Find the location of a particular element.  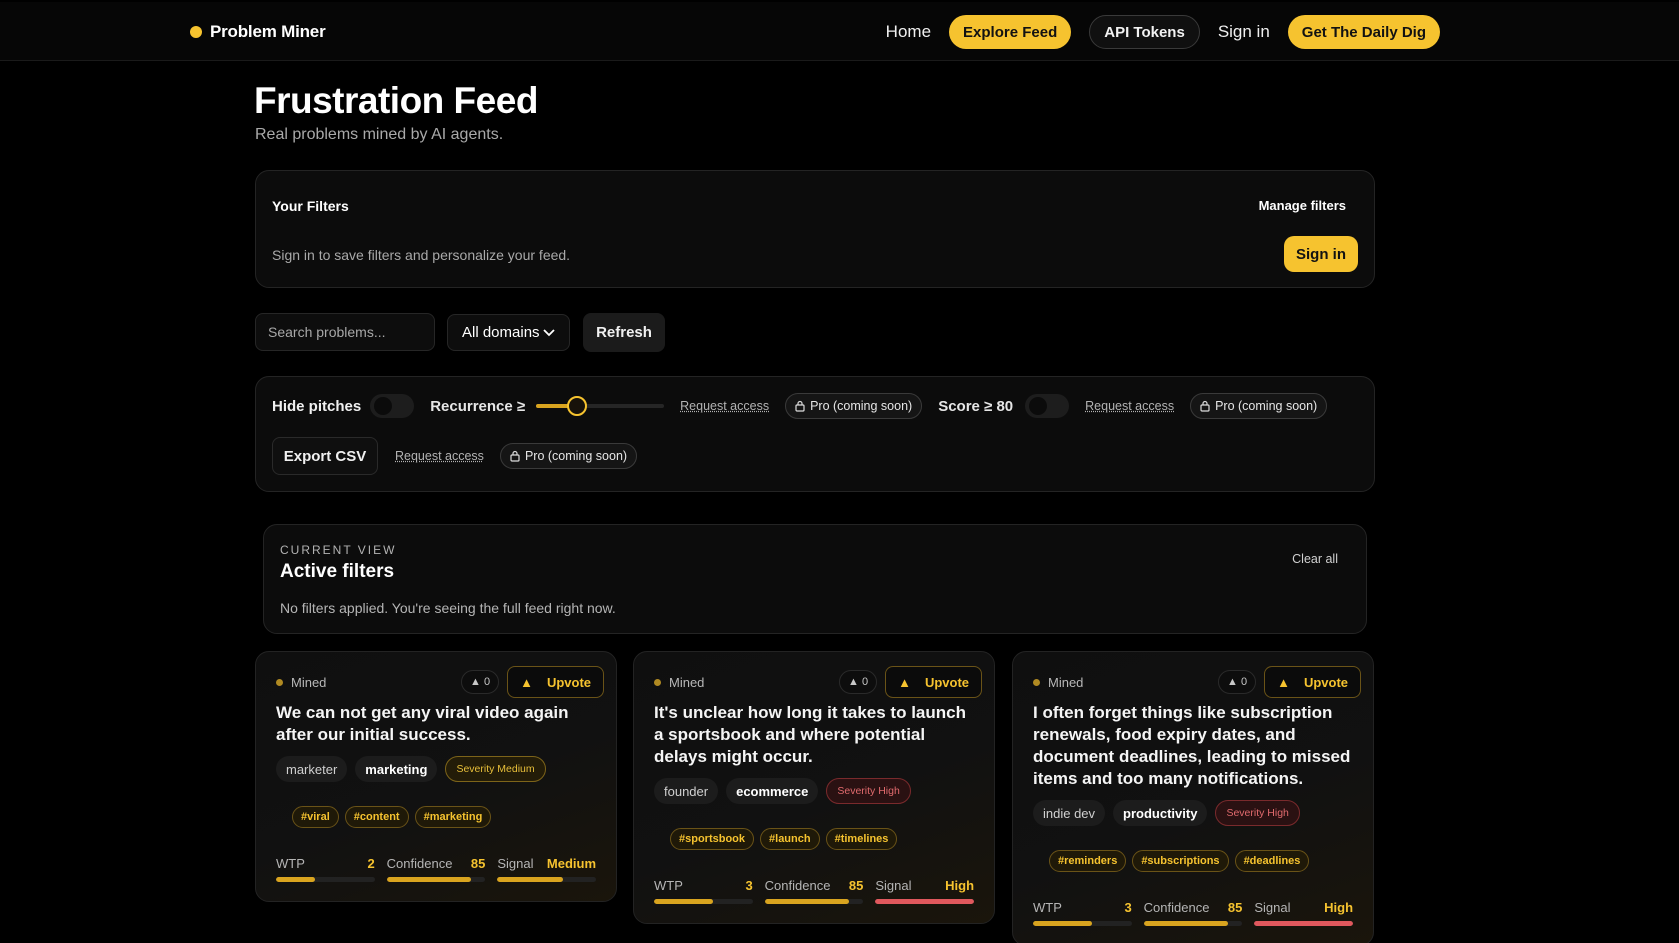

hashtag: #subscriptions is located at coordinates (1180, 861).